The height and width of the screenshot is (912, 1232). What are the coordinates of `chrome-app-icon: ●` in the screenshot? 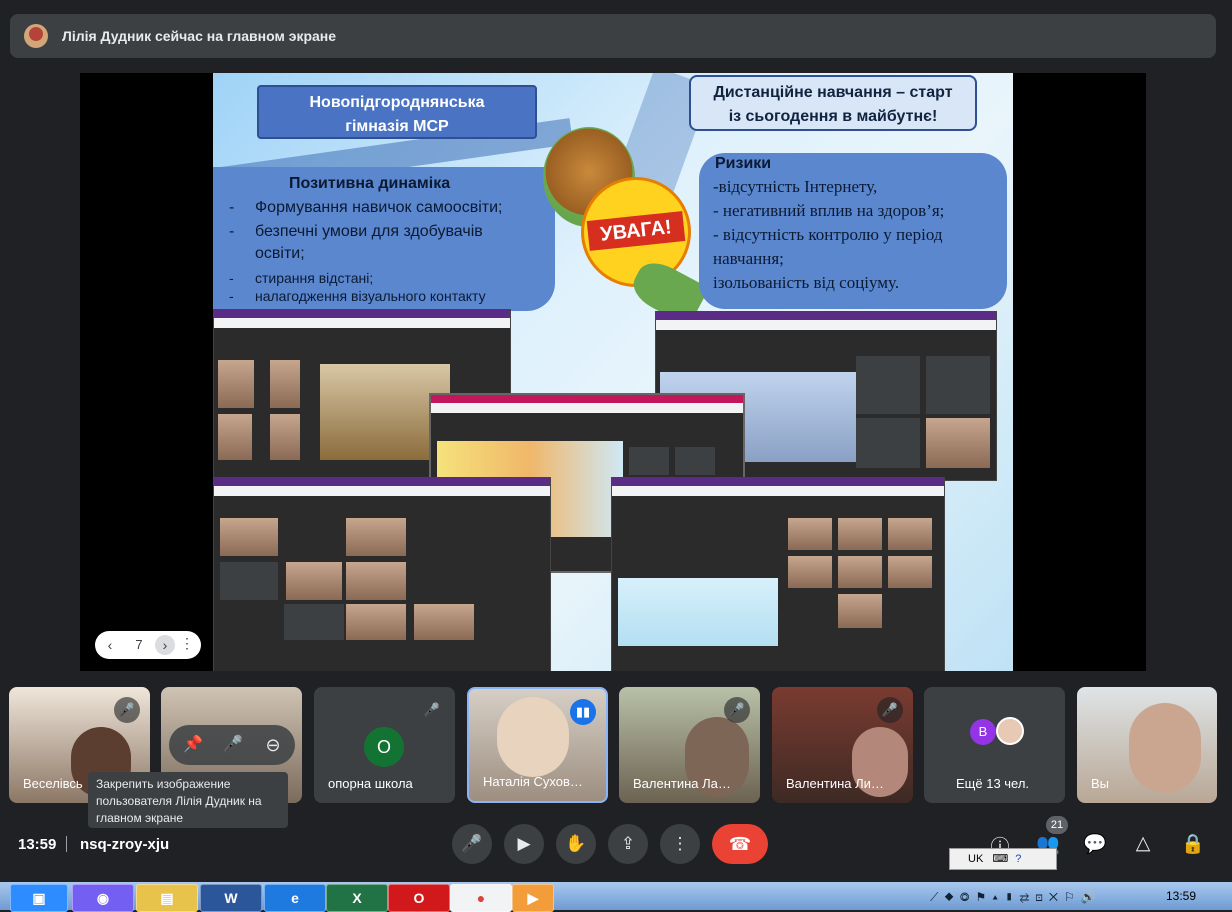 It's located at (481, 898).